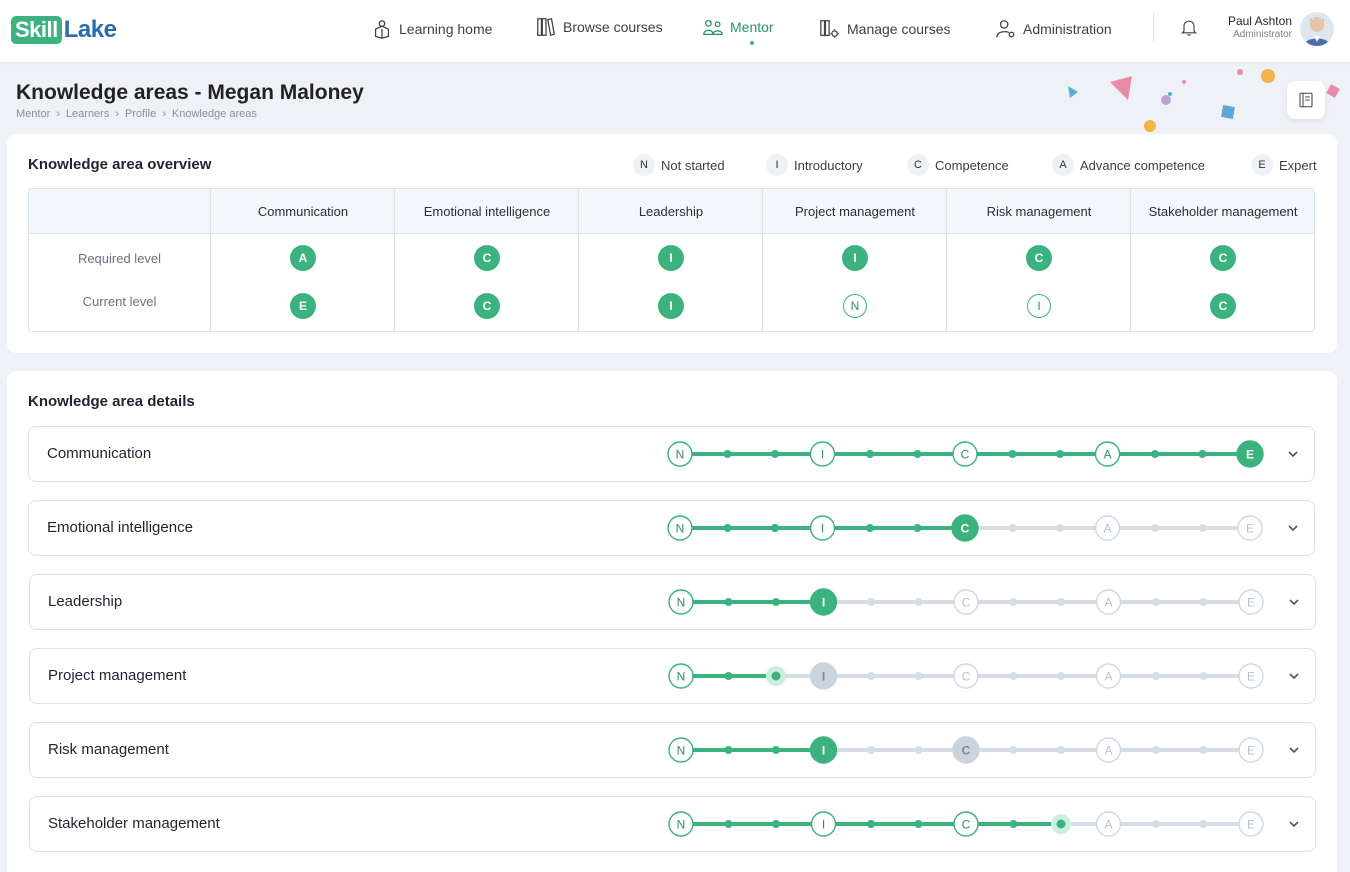 This screenshot has height=872, width=1350. Describe the element at coordinates (672, 676) in the screenshot. I see `accordion-row: Project management N I C A E` at that location.